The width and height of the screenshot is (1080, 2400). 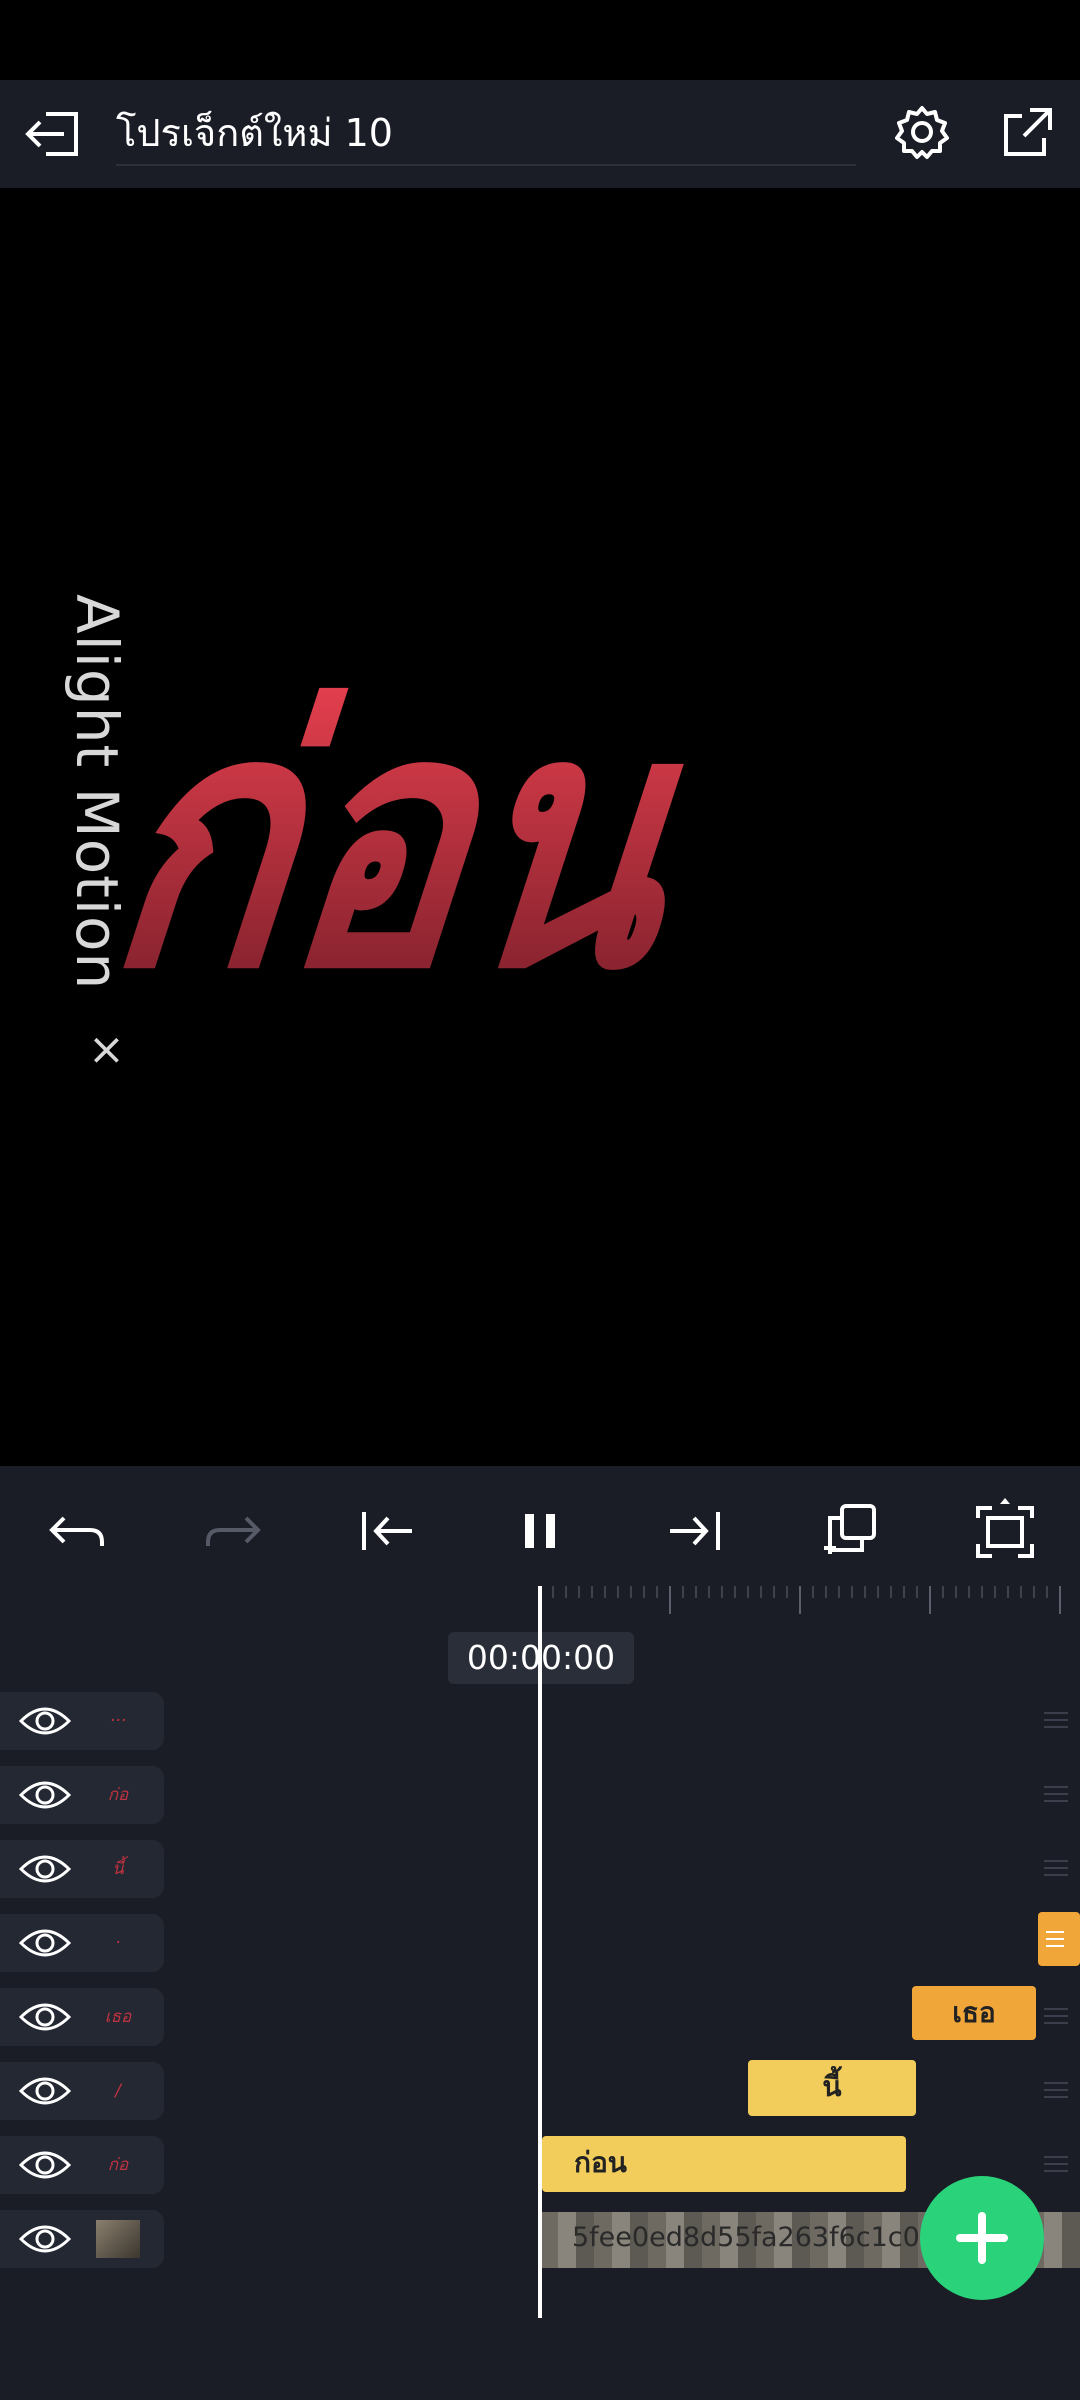 I want to click on layer-thumbnail: ·, so click(x=118, y=1943).